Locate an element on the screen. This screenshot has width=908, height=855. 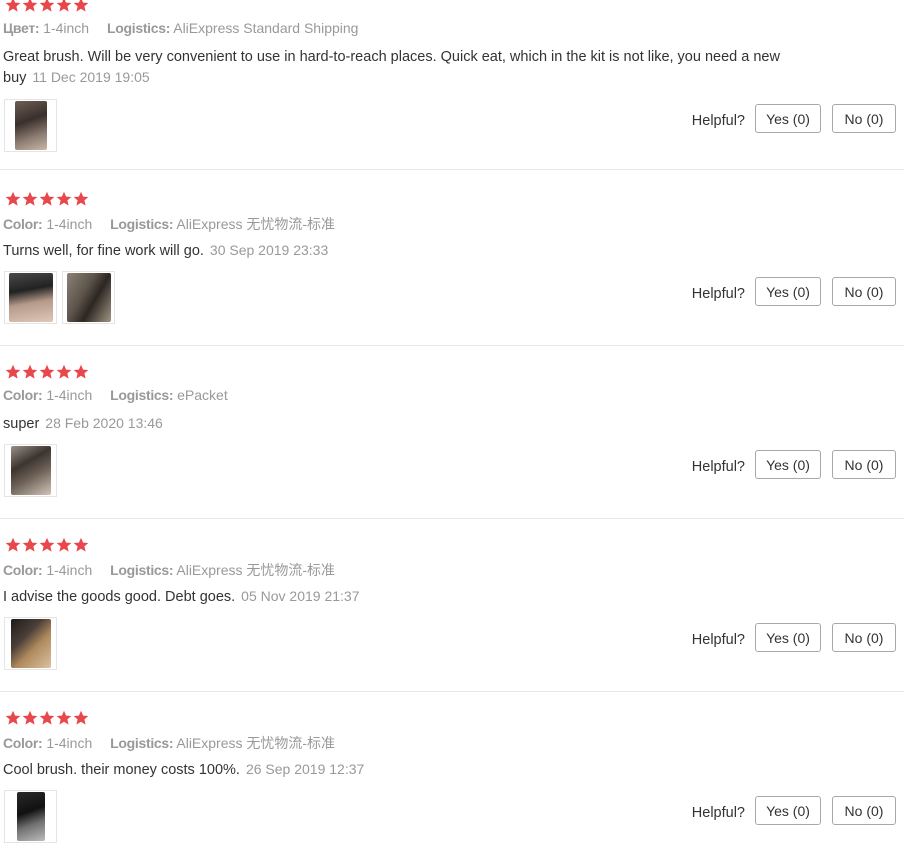
review-text: super is located at coordinates (21, 424).